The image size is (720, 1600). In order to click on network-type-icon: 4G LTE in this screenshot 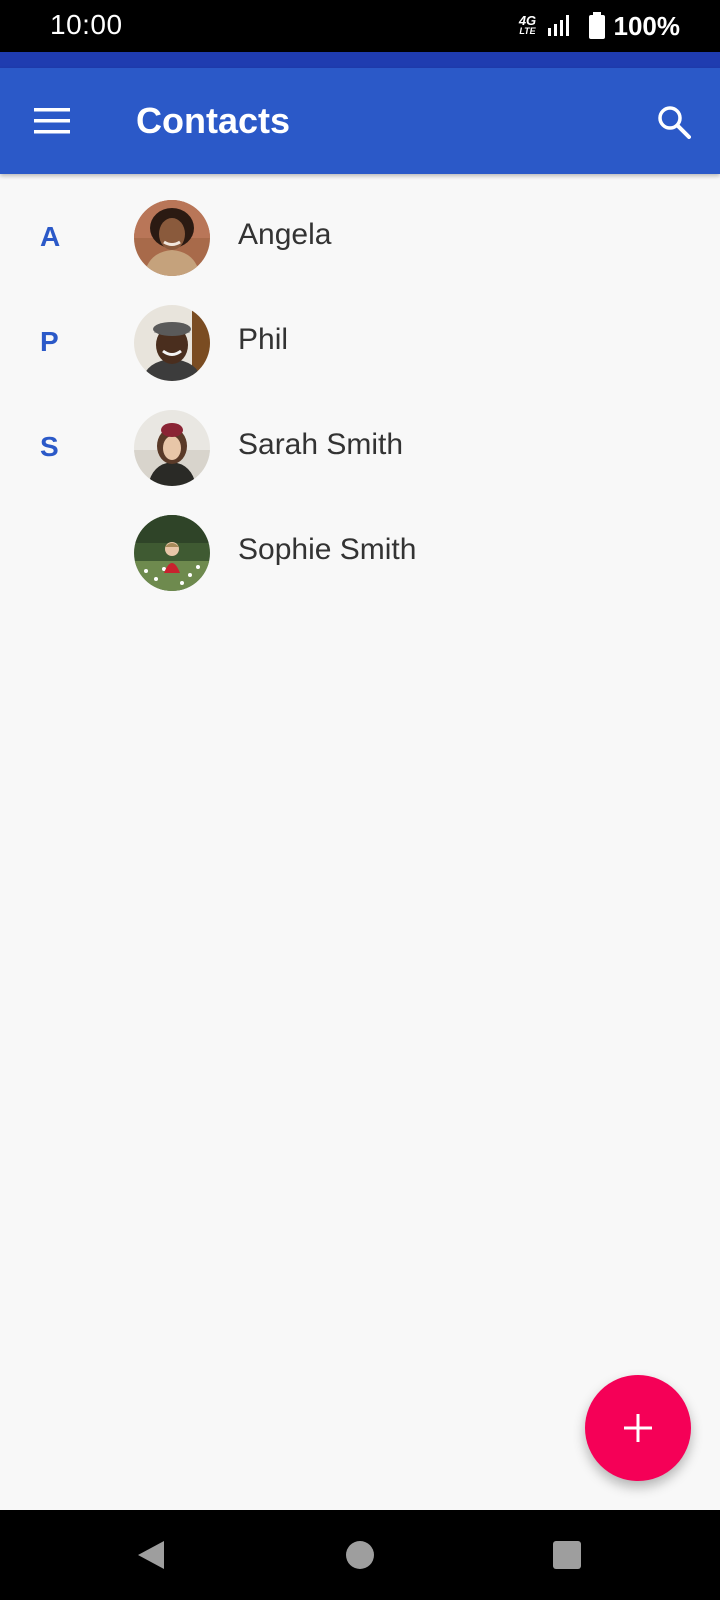, I will do `click(528, 25)`.